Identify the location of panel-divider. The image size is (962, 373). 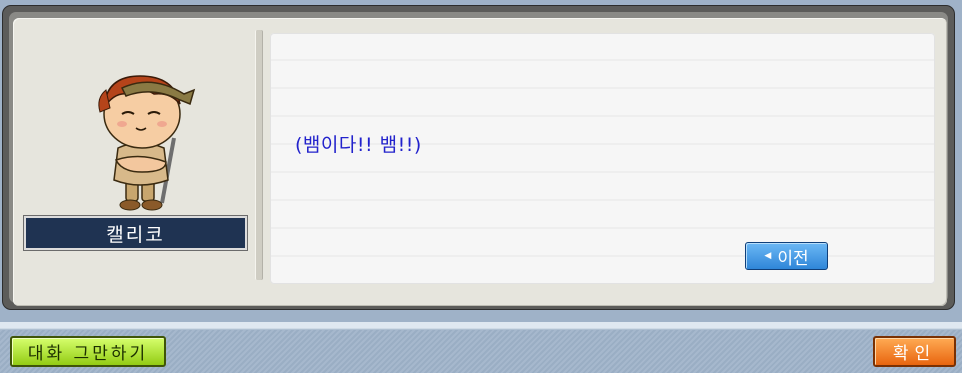
(259, 155).